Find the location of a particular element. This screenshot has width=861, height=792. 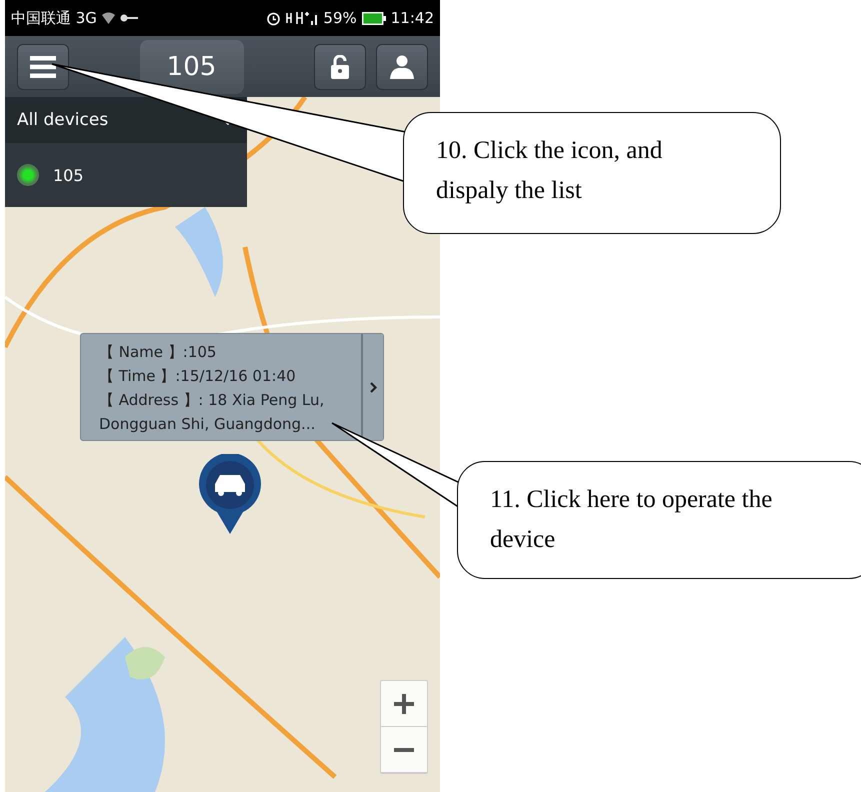

network-icon is located at coordinates (302, 18).